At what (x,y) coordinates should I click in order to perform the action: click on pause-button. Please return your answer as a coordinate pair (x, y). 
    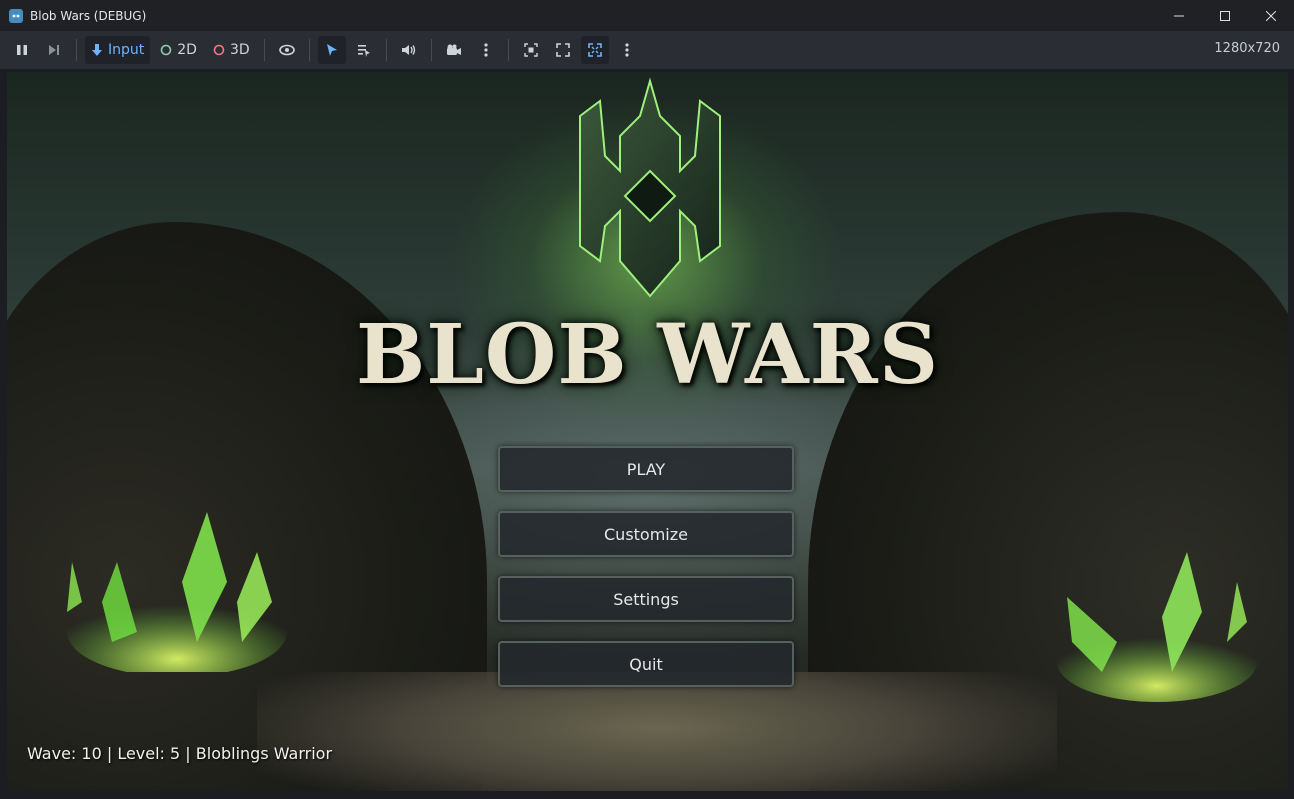
    Looking at the image, I should click on (22, 50).